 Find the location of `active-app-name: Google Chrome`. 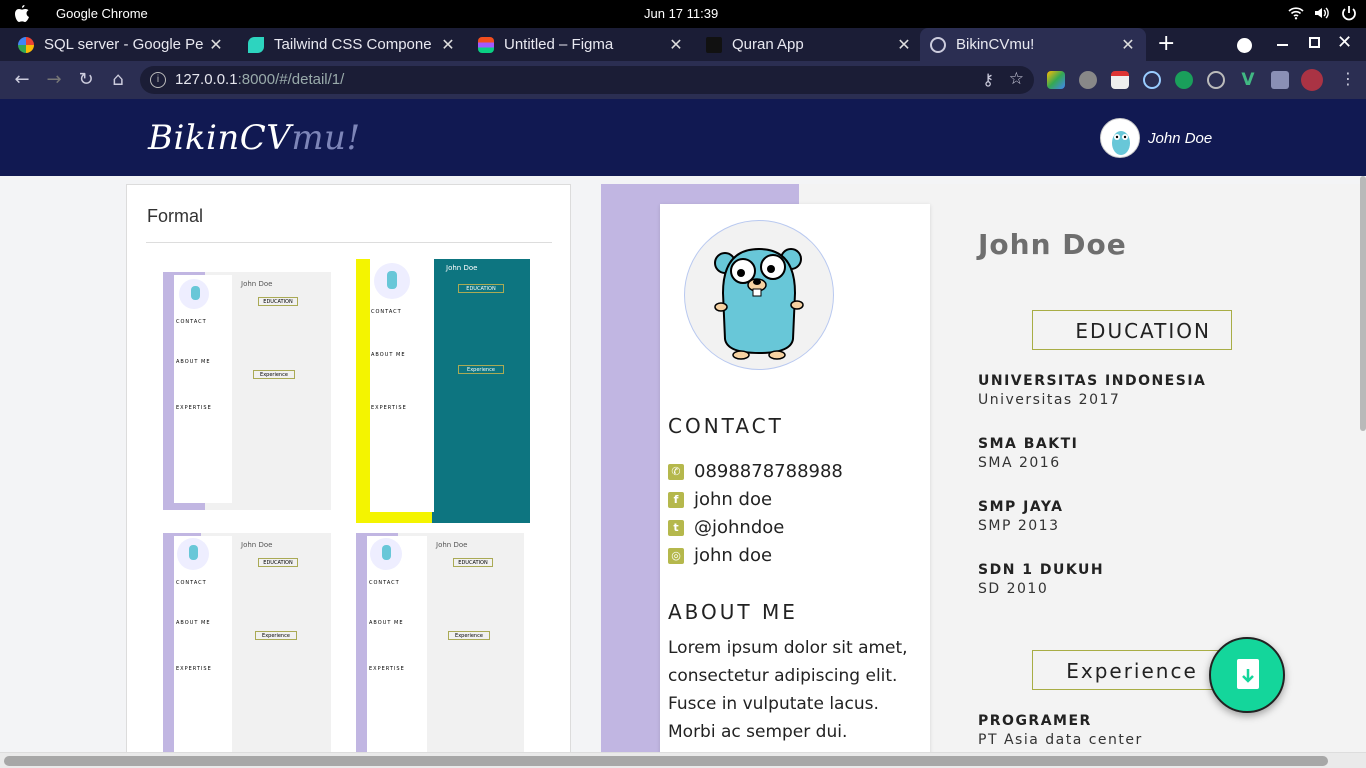

active-app-name: Google Chrome is located at coordinates (102, 13).